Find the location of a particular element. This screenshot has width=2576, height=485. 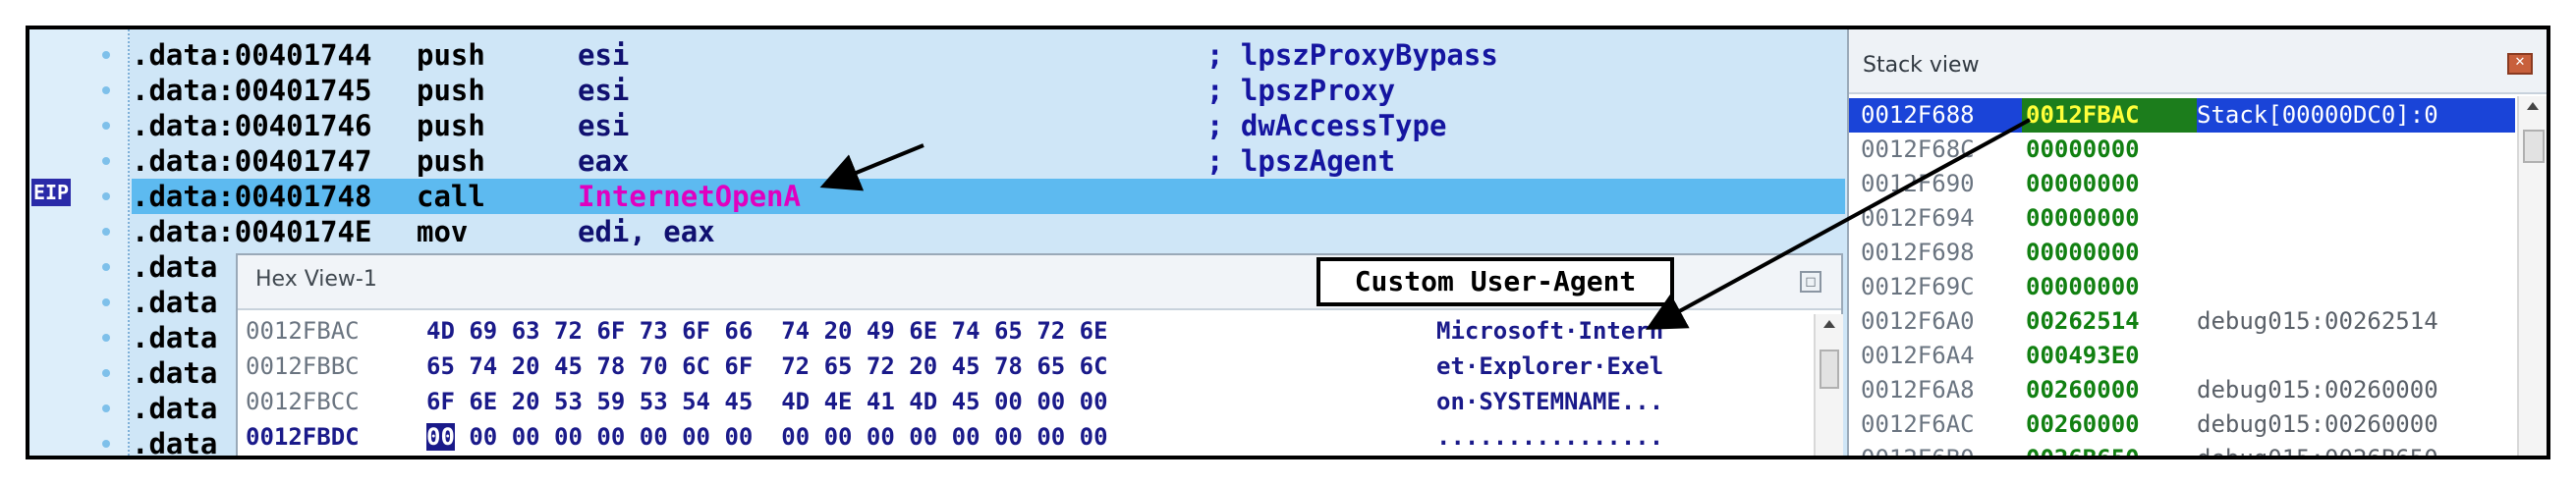

maximize-icon: ◻ is located at coordinates (1810, 282).